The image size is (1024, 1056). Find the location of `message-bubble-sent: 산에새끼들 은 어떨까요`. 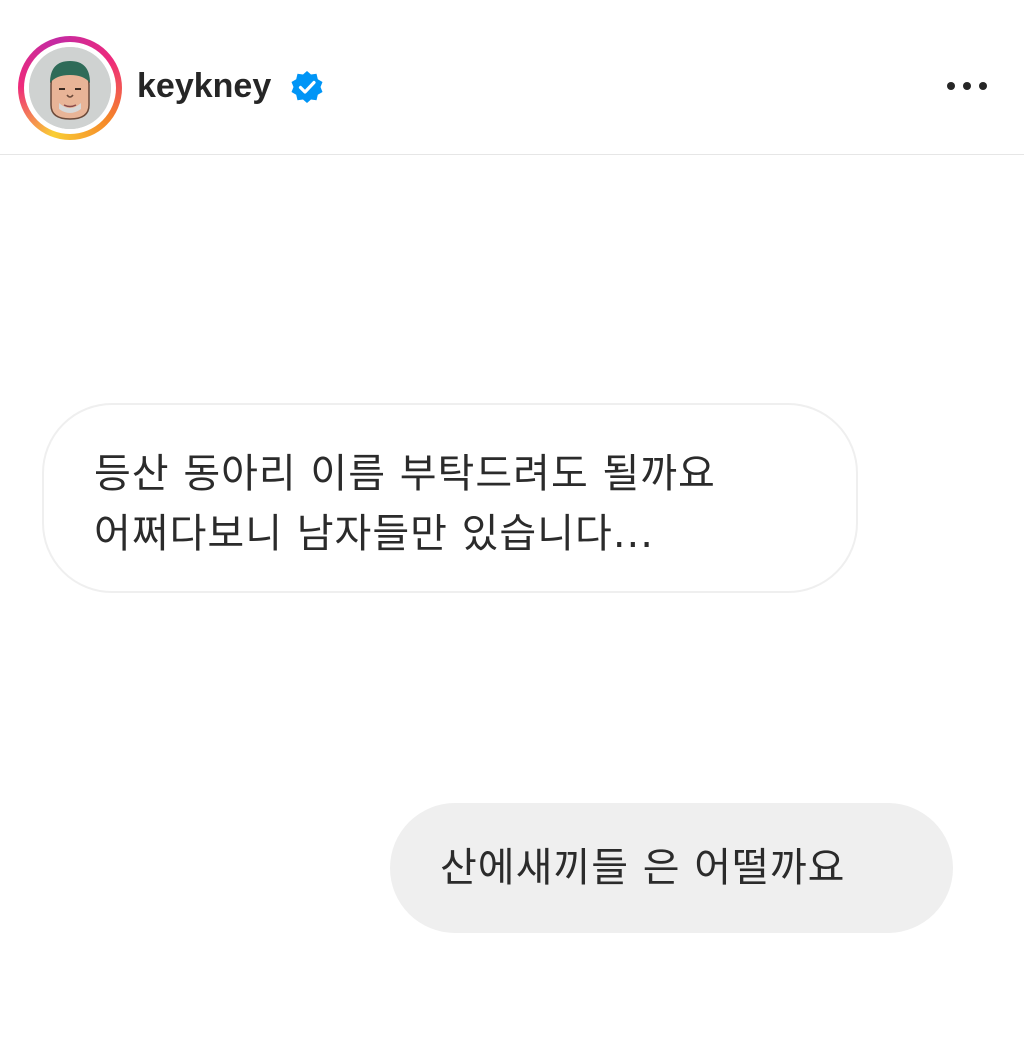

message-bubble-sent: 산에새끼들 은 어떨까요 is located at coordinates (671, 868).